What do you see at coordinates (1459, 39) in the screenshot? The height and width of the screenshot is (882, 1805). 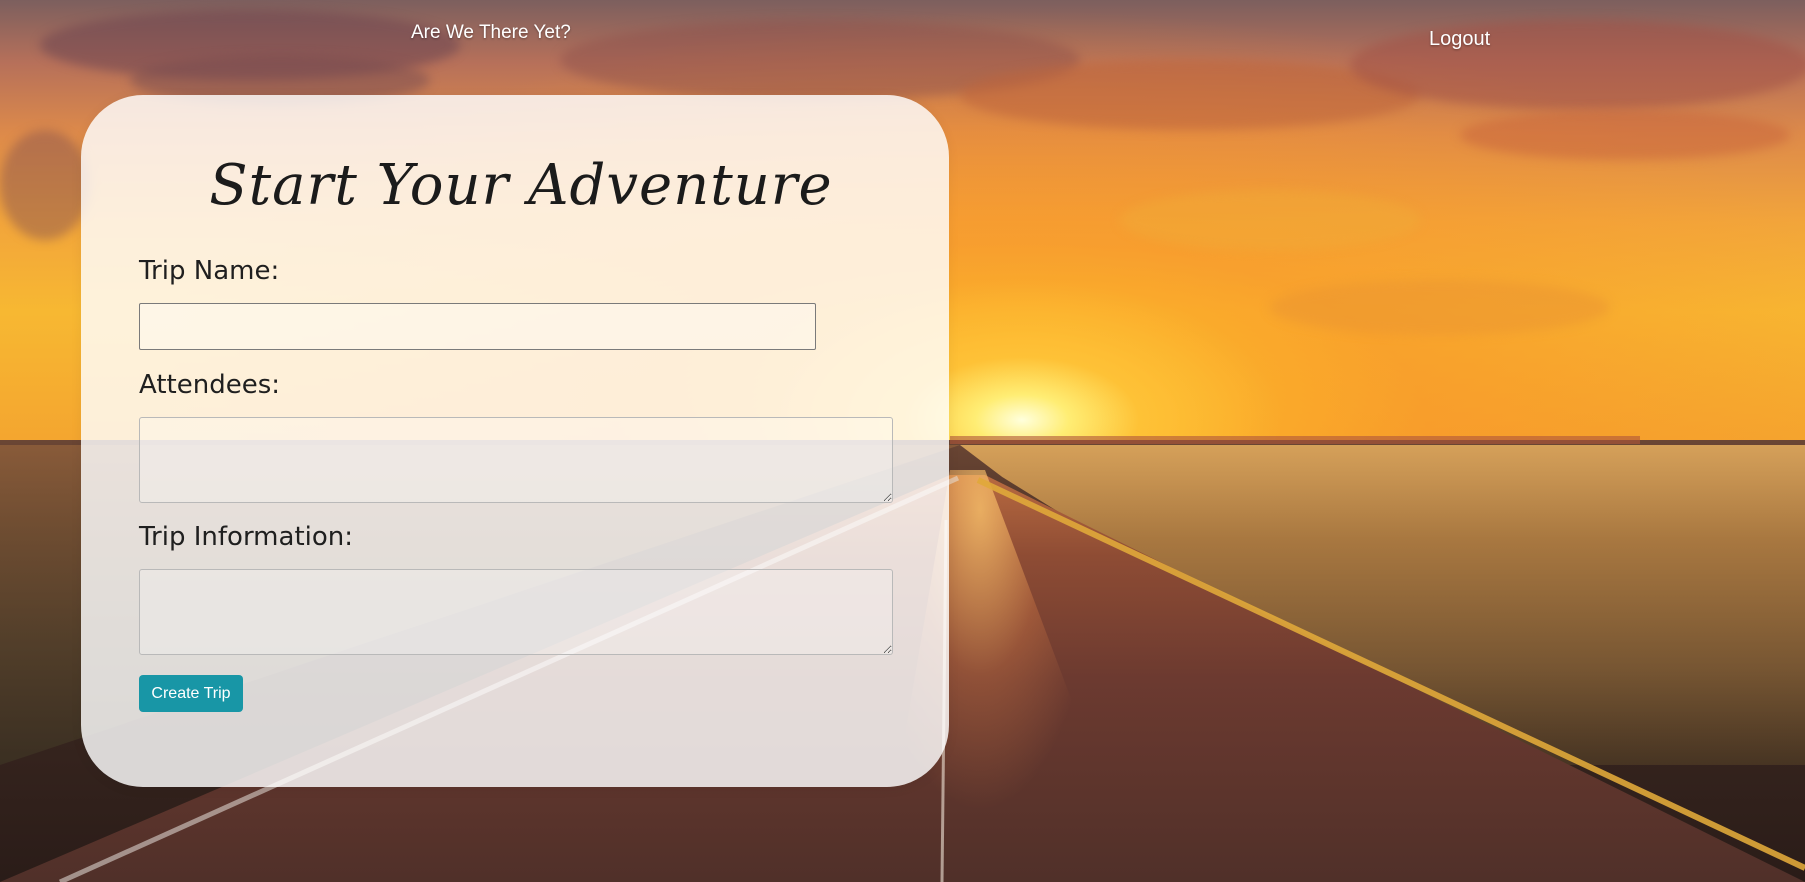 I see `logout-link: Logout` at bounding box center [1459, 39].